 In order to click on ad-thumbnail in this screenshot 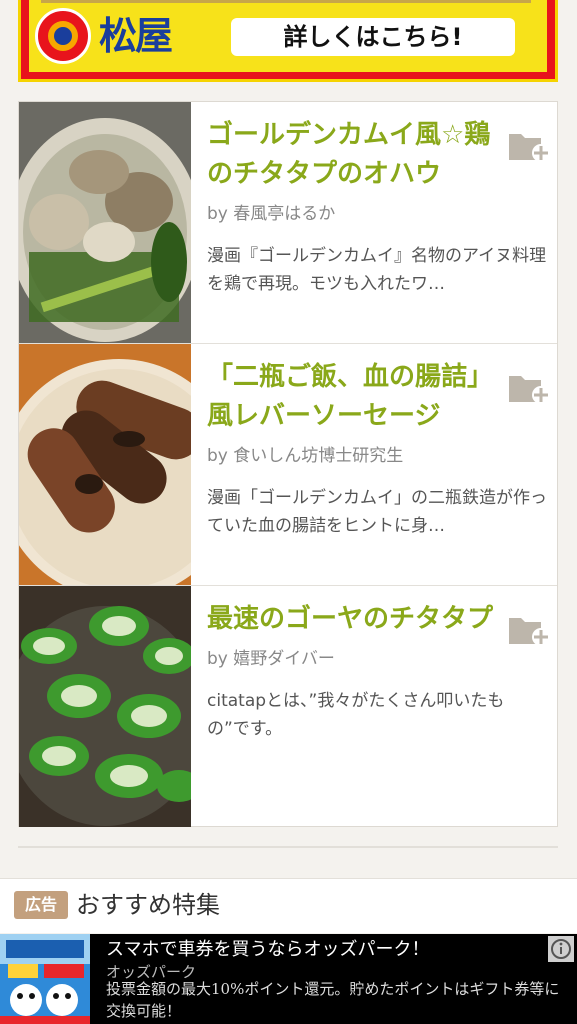, I will do `click(45, 979)`.